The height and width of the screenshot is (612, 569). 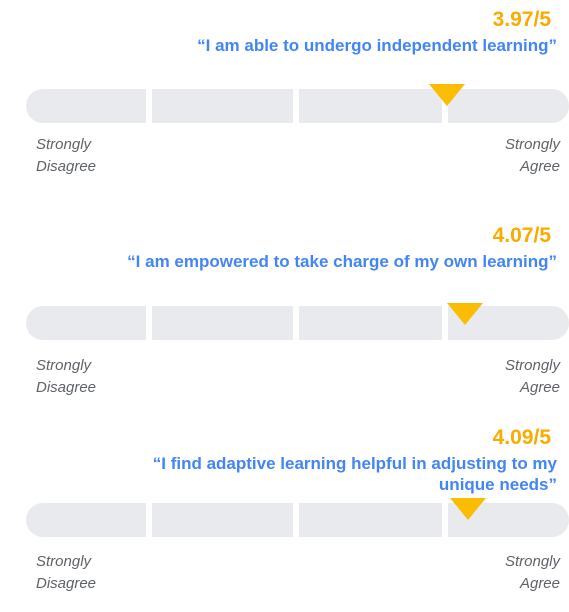 What do you see at coordinates (532, 572) in the screenshot?
I see `scale-label-high: Strongly Agree` at bounding box center [532, 572].